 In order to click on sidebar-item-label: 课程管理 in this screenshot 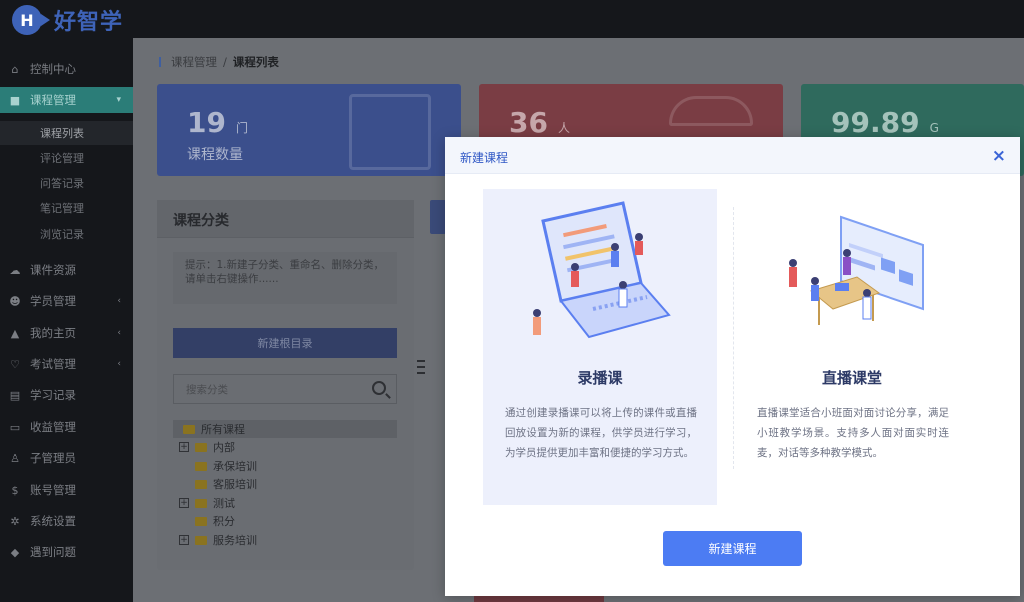, I will do `click(53, 100)`.